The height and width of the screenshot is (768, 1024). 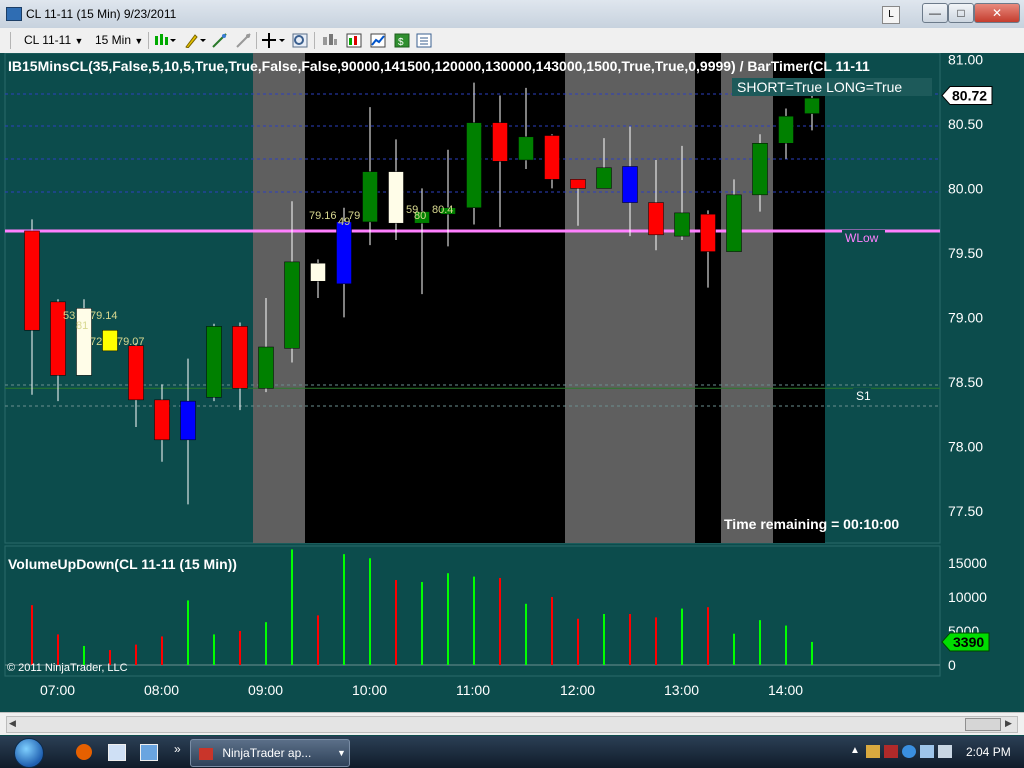 I want to click on time-tick: 11:00, so click(x=473, y=690).